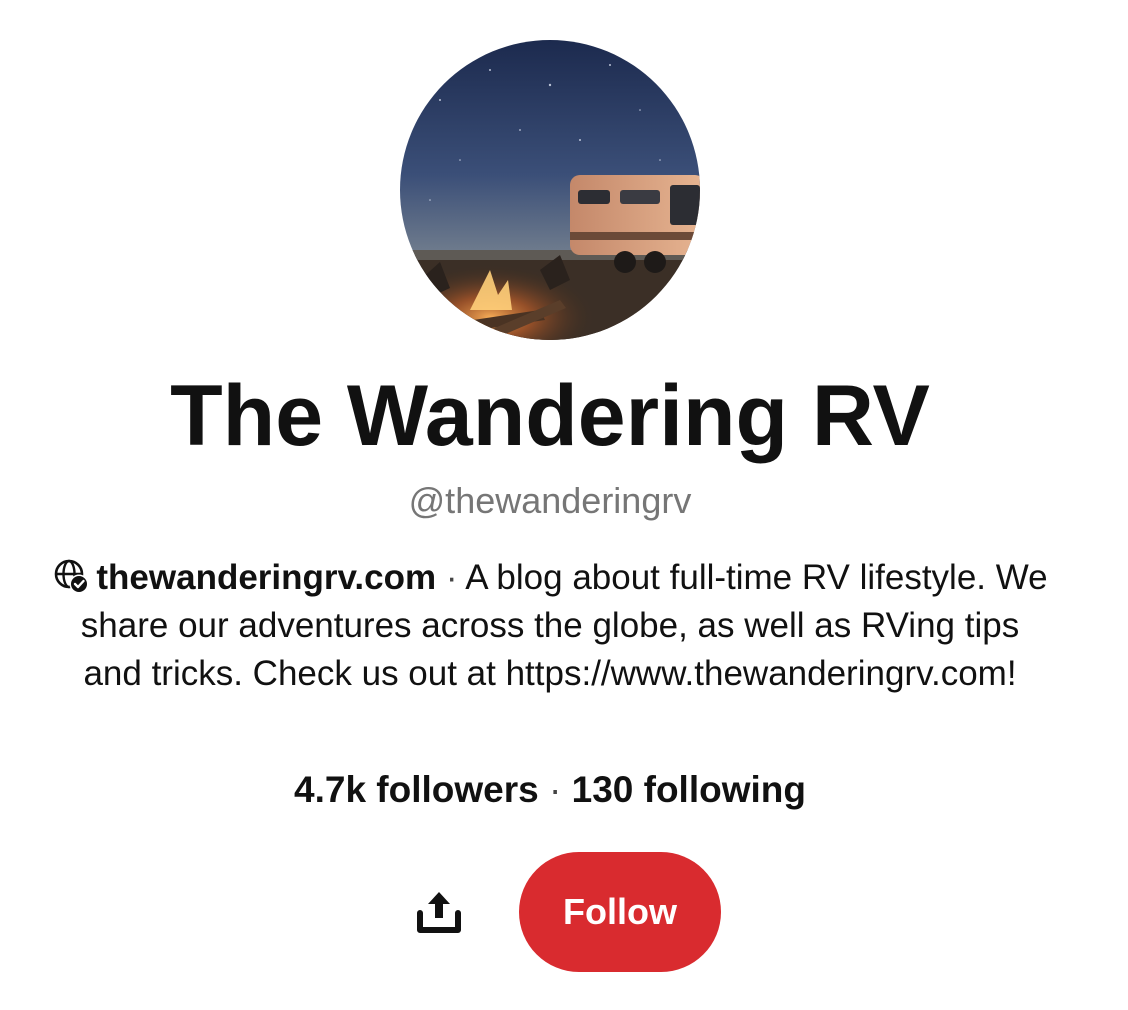 This screenshot has height=1010, width=1128. I want to click on profile-stats: 4.7k followers · 130 following, so click(550, 790).